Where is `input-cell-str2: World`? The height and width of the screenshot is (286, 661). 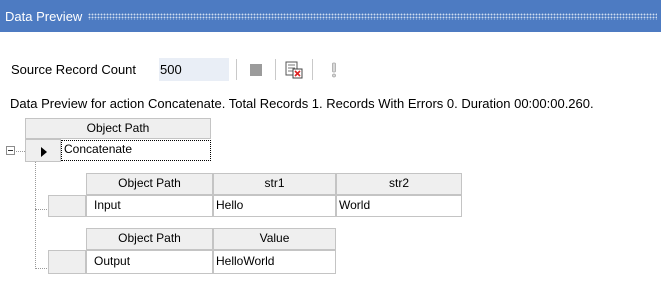 input-cell-str2: World is located at coordinates (399, 206).